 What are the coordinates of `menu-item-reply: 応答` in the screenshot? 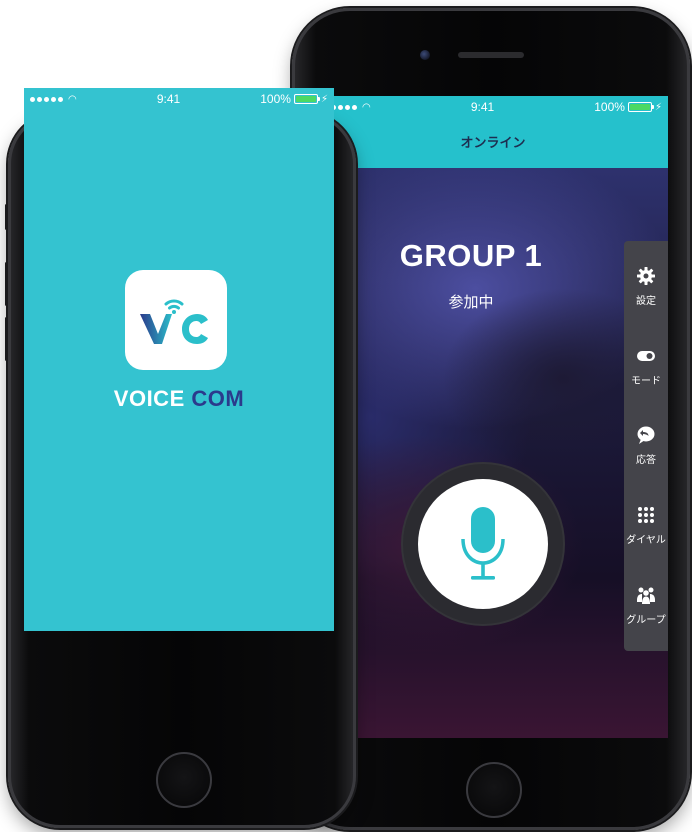 It's located at (646, 445).